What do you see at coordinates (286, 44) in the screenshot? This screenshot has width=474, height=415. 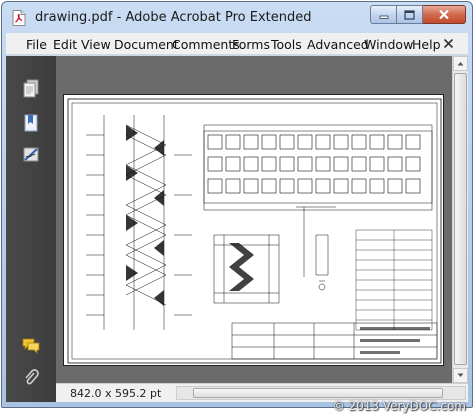 I see `menu-tools: Tools` at bounding box center [286, 44].